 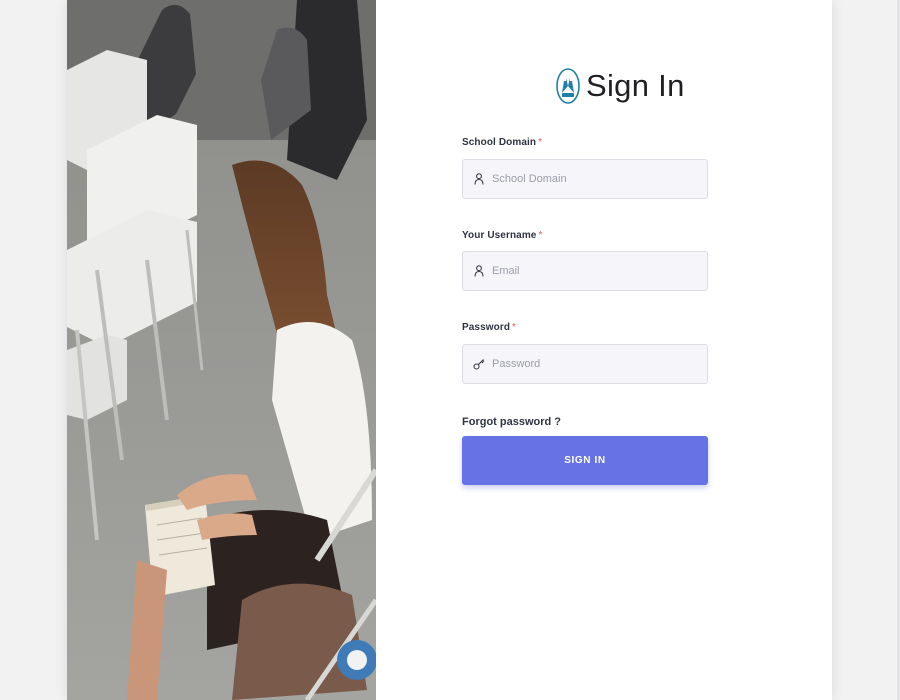 I want to click on password-input, so click(x=592, y=364).